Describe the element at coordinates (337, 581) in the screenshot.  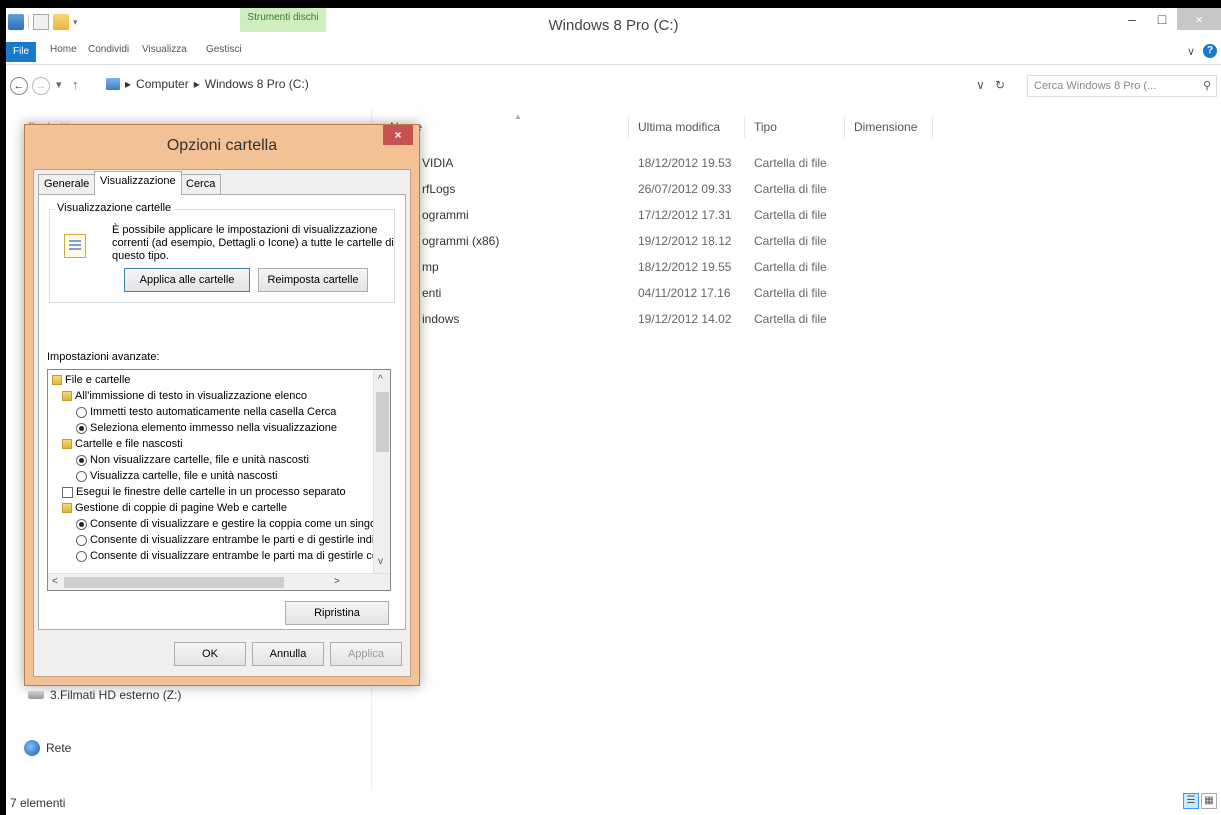
I see `scroll-right-icon: >` at that location.